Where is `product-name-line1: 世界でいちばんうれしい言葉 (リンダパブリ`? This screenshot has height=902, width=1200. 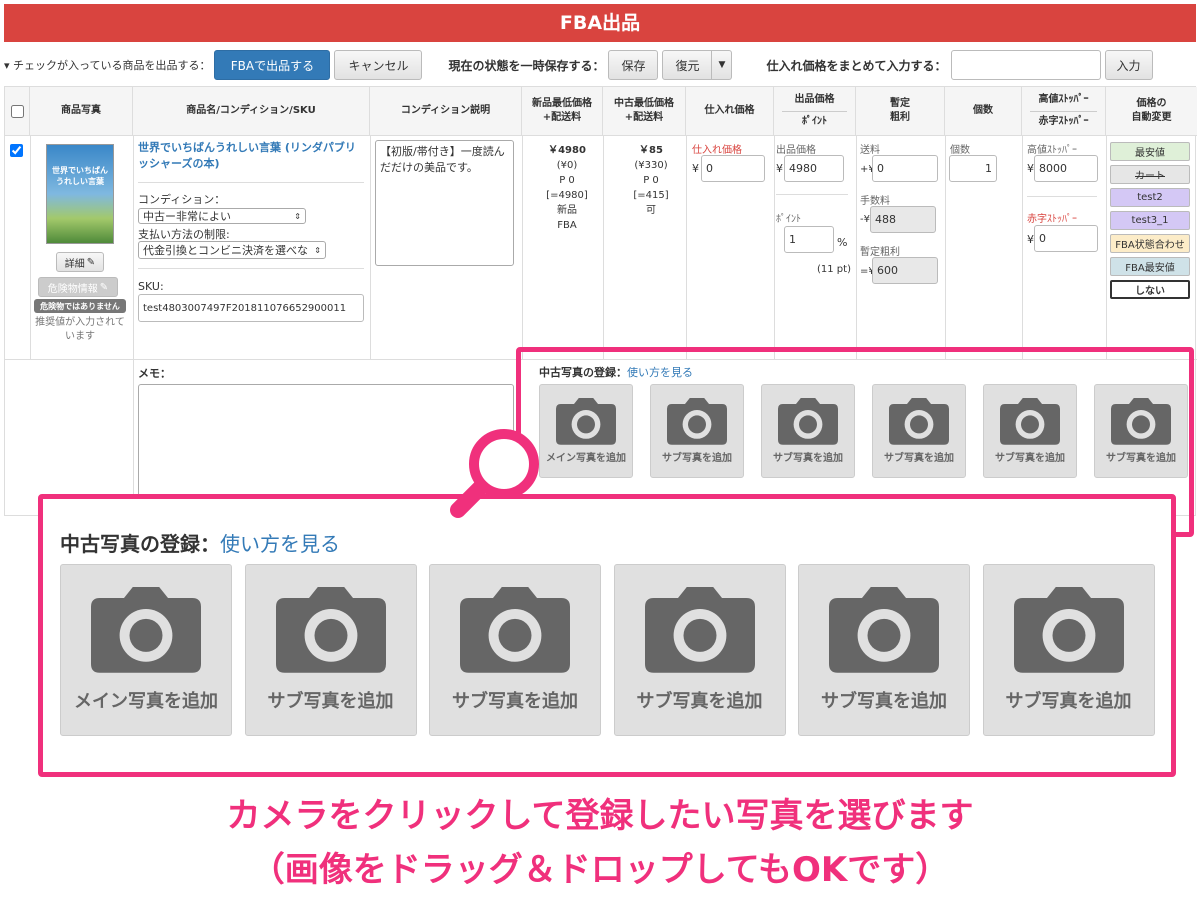
product-name-line1: 世界でいちばんうれしい言葉 (リンダパブリ is located at coordinates (247, 147).